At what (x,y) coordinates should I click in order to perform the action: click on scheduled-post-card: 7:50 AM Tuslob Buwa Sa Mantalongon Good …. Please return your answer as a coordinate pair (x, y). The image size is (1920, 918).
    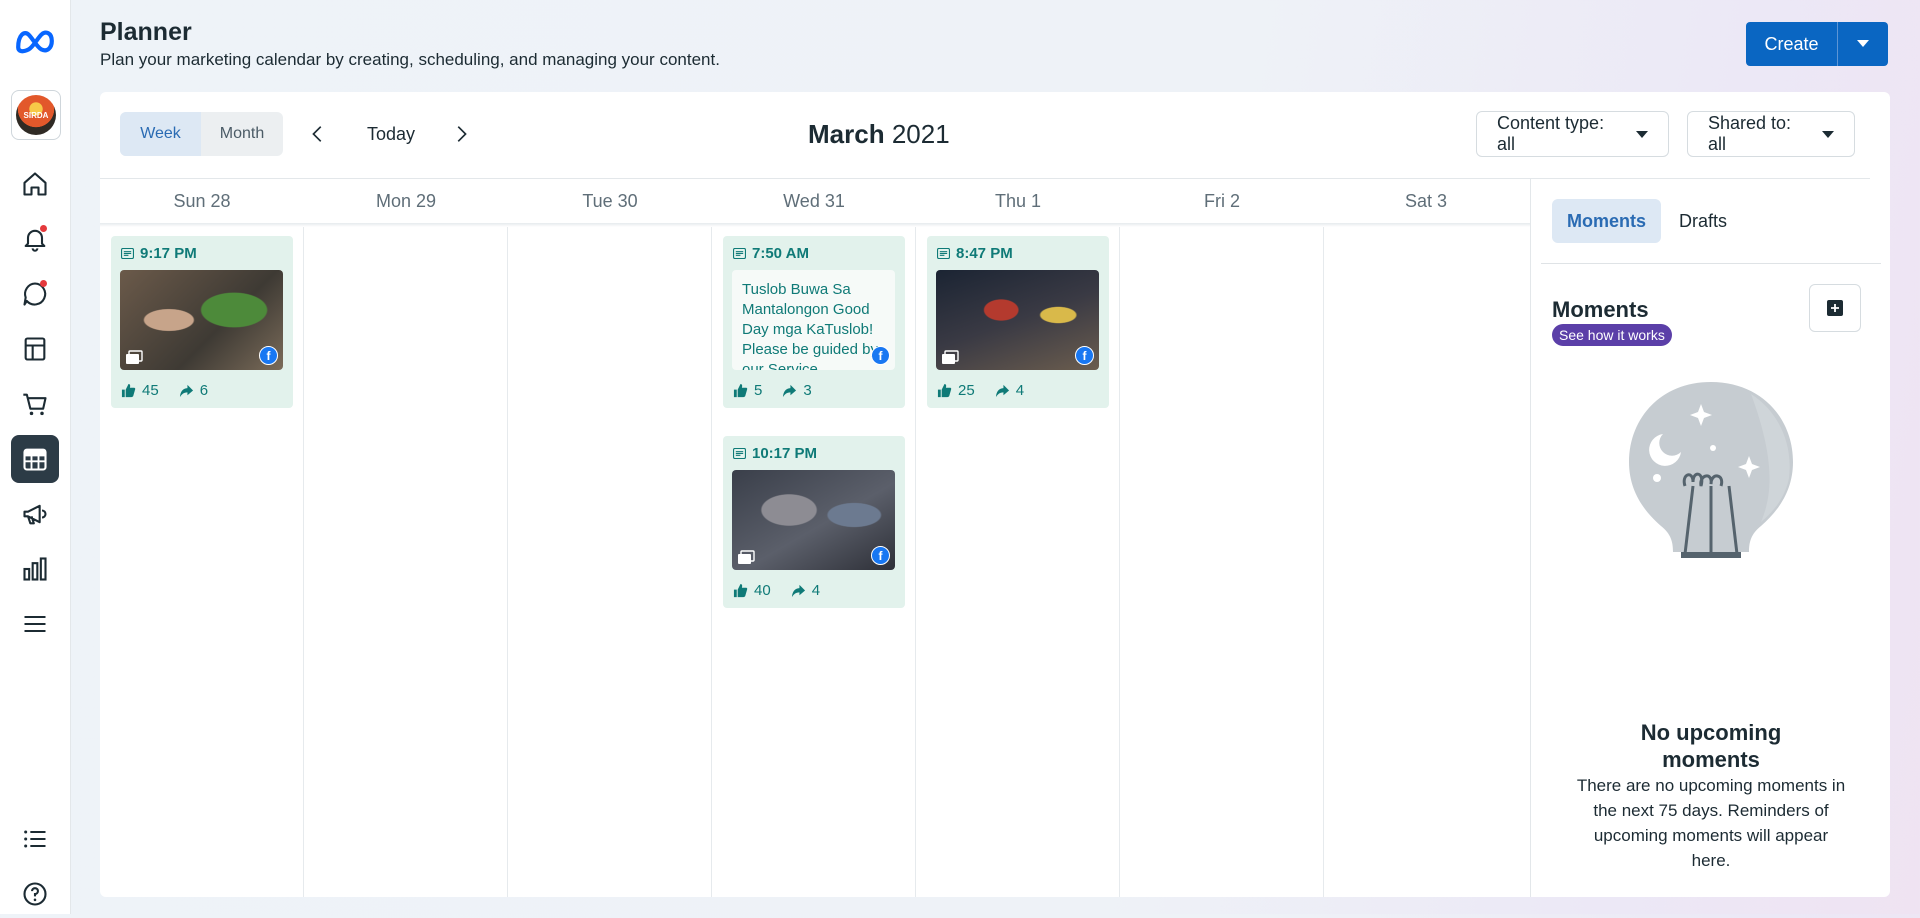
    Looking at the image, I should click on (814, 322).